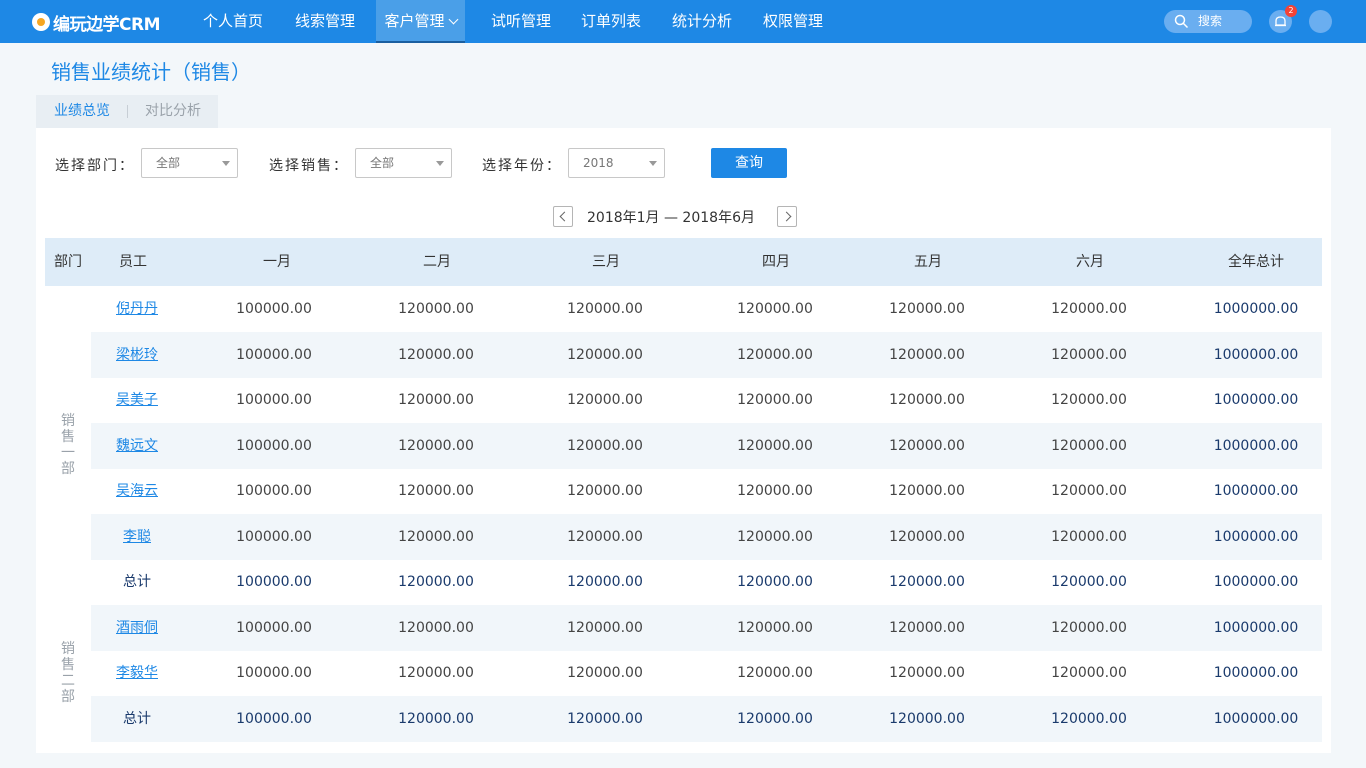 The height and width of the screenshot is (768, 1366). I want to click on search-button: 搜索, so click(1208, 21).